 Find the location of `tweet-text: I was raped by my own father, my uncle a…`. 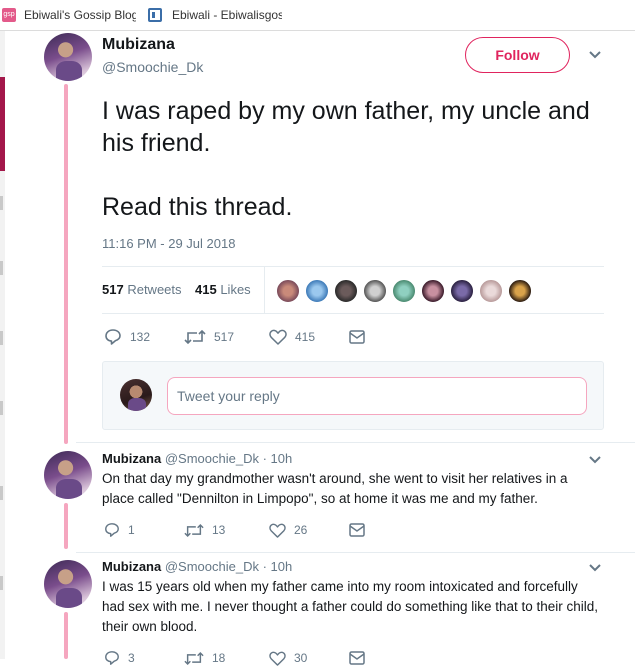

tweet-text: I was raped by my own father, my uncle a… is located at coordinates (346, 159).